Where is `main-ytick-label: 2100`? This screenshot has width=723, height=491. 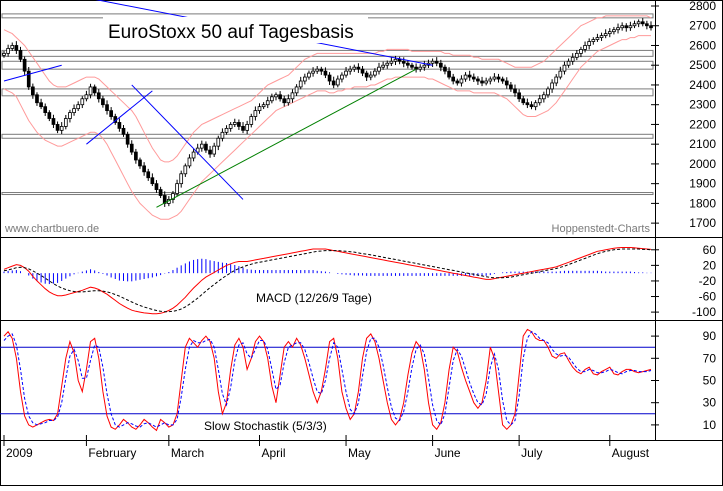 main-ytick-label: 2100 is located at coordinates (702, 144).